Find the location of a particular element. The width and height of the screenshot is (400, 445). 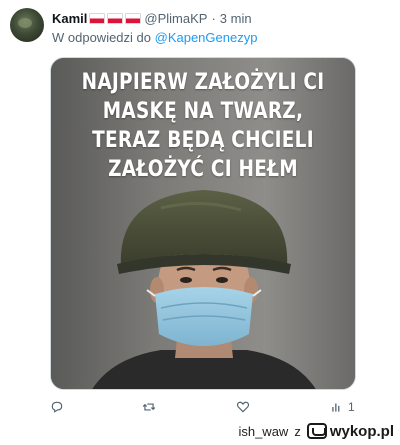

heart-icon is located at coordinates (243, 407).